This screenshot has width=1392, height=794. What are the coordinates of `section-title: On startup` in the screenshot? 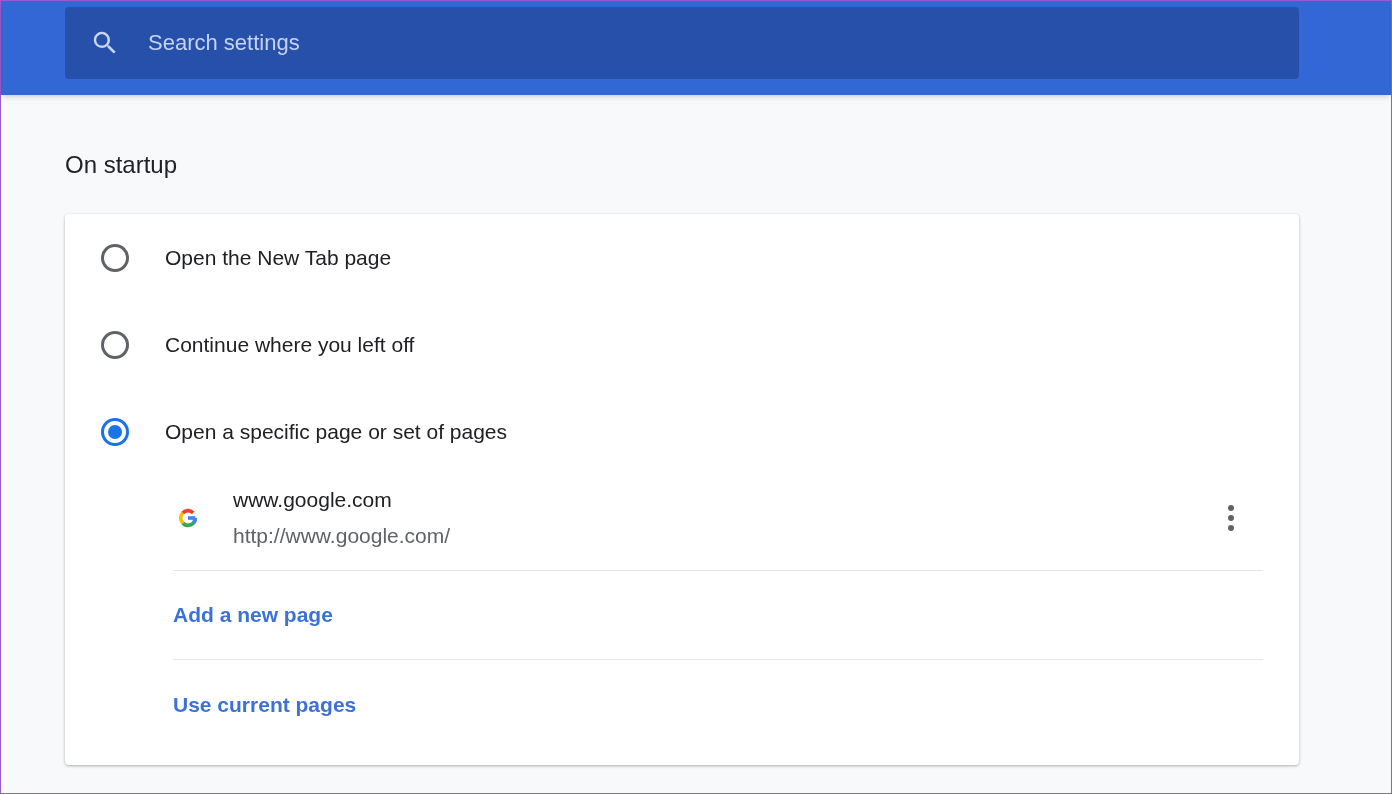 It's located at (122, 165).